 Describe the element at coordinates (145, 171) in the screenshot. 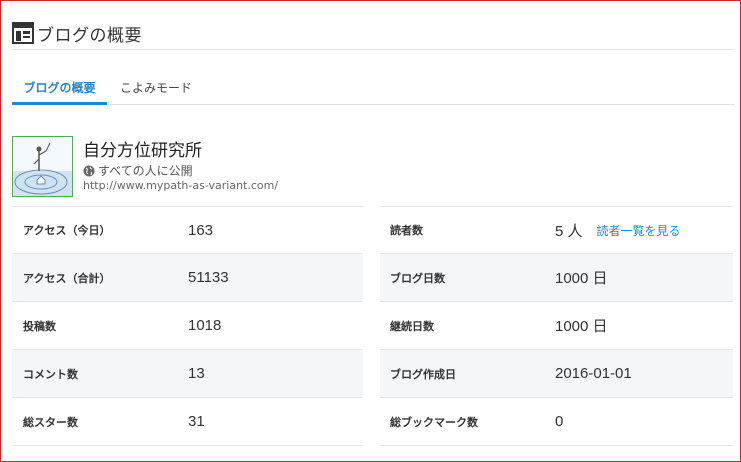

I see `visibility-label: すべての人に公開` at that location.